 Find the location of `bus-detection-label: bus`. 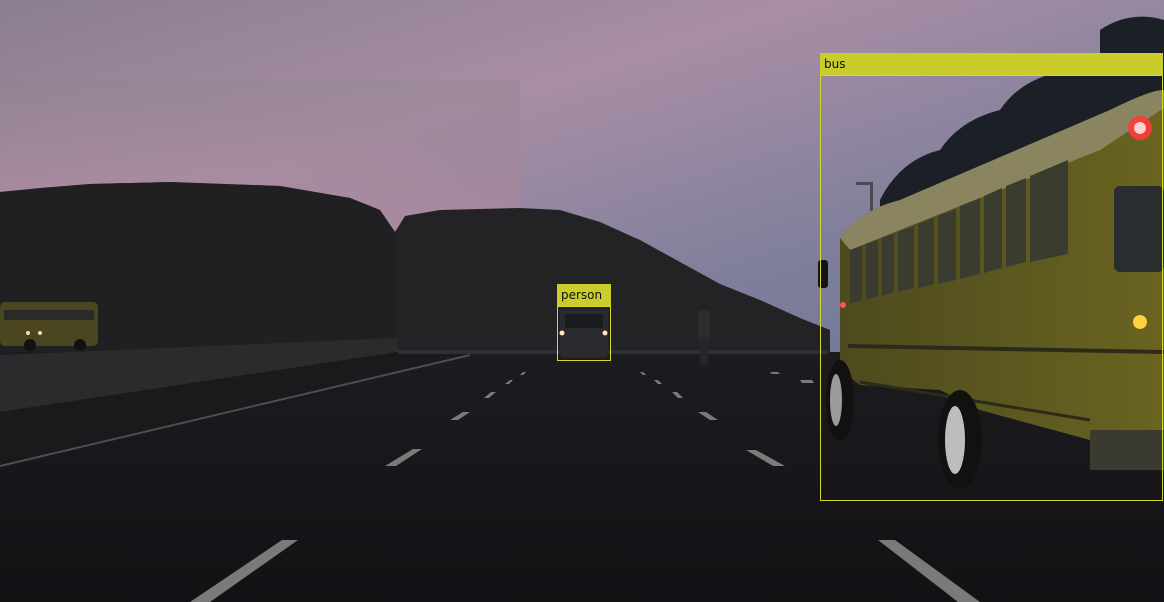

bus-detection-label: bus is located at coordinates (991, 64).